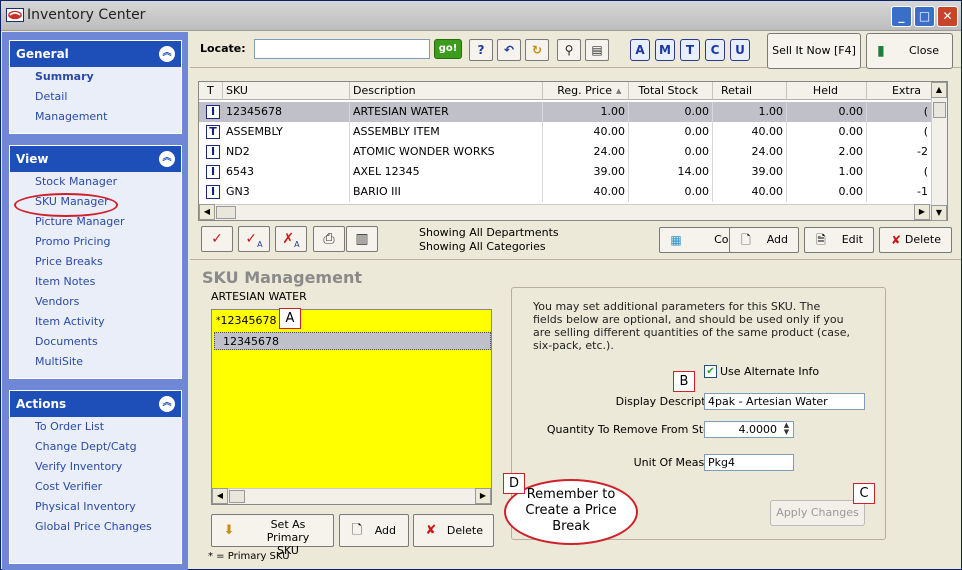 Image resolution: width=962 pixels, height=570 pixels. What do you see at coordinates (95, 302) in the screenshot?
I see `nav-vendors: Vendors` at bounding box center [95, 302].